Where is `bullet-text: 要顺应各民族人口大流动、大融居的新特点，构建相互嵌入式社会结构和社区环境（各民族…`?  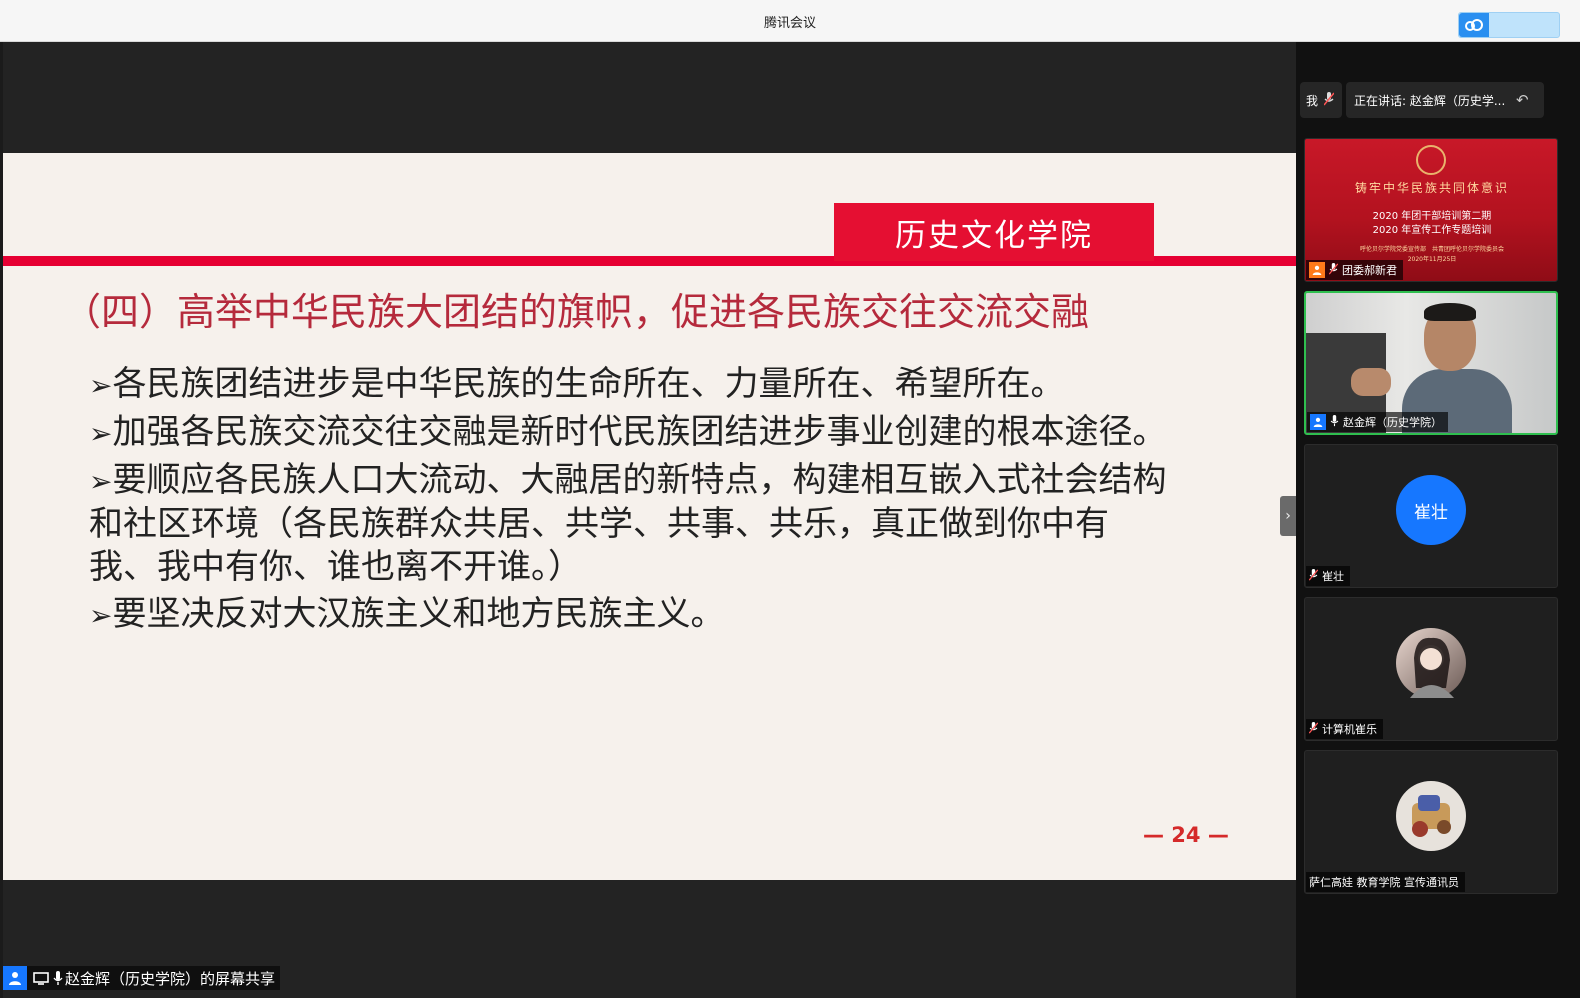
bullet-text: 要顺应各民族人口大流动、大融居的新特点，构建相互嵌入式社会结构和社区环境（各民族… is located at coordinates (628, 523).